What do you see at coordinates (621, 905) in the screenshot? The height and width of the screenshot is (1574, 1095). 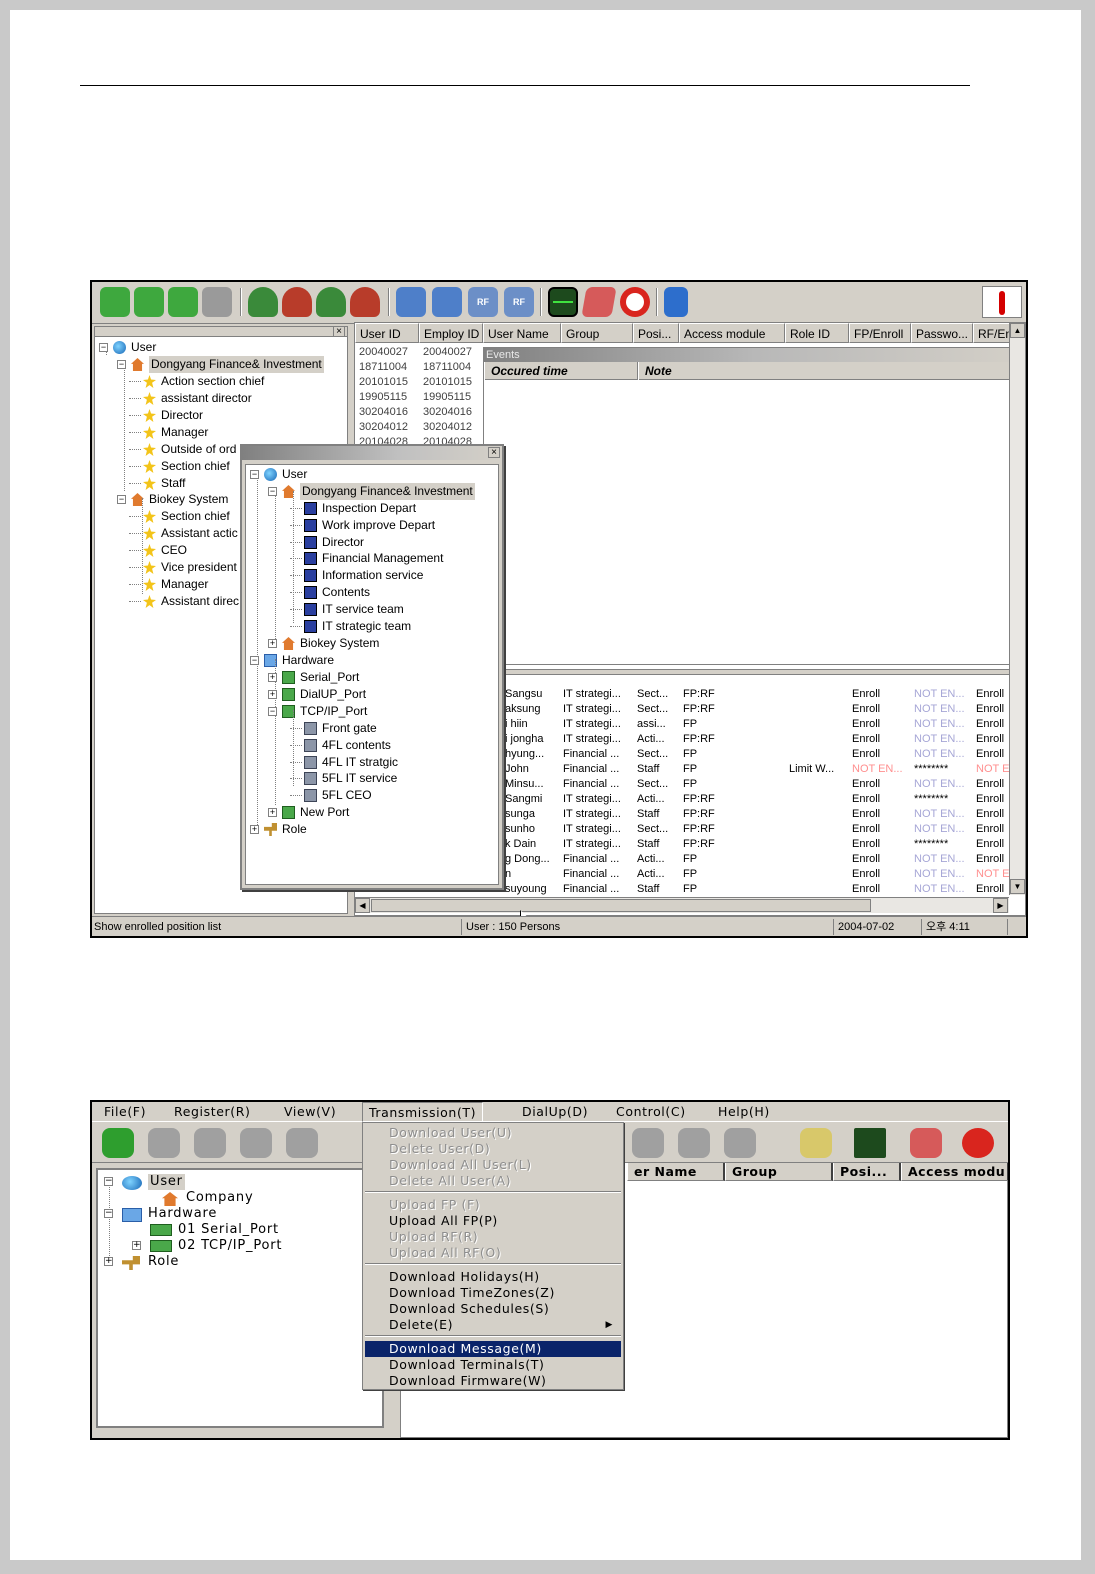 I see `scroll-thumb` at bounding box center [621, 905].